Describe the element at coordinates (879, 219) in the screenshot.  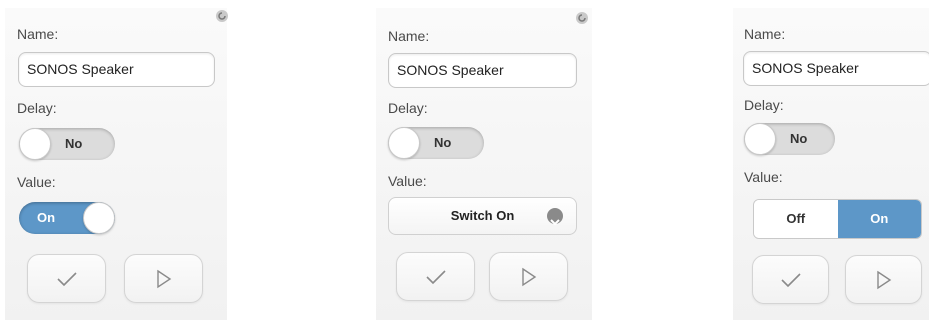
I see `value-option-on: On` at that location.